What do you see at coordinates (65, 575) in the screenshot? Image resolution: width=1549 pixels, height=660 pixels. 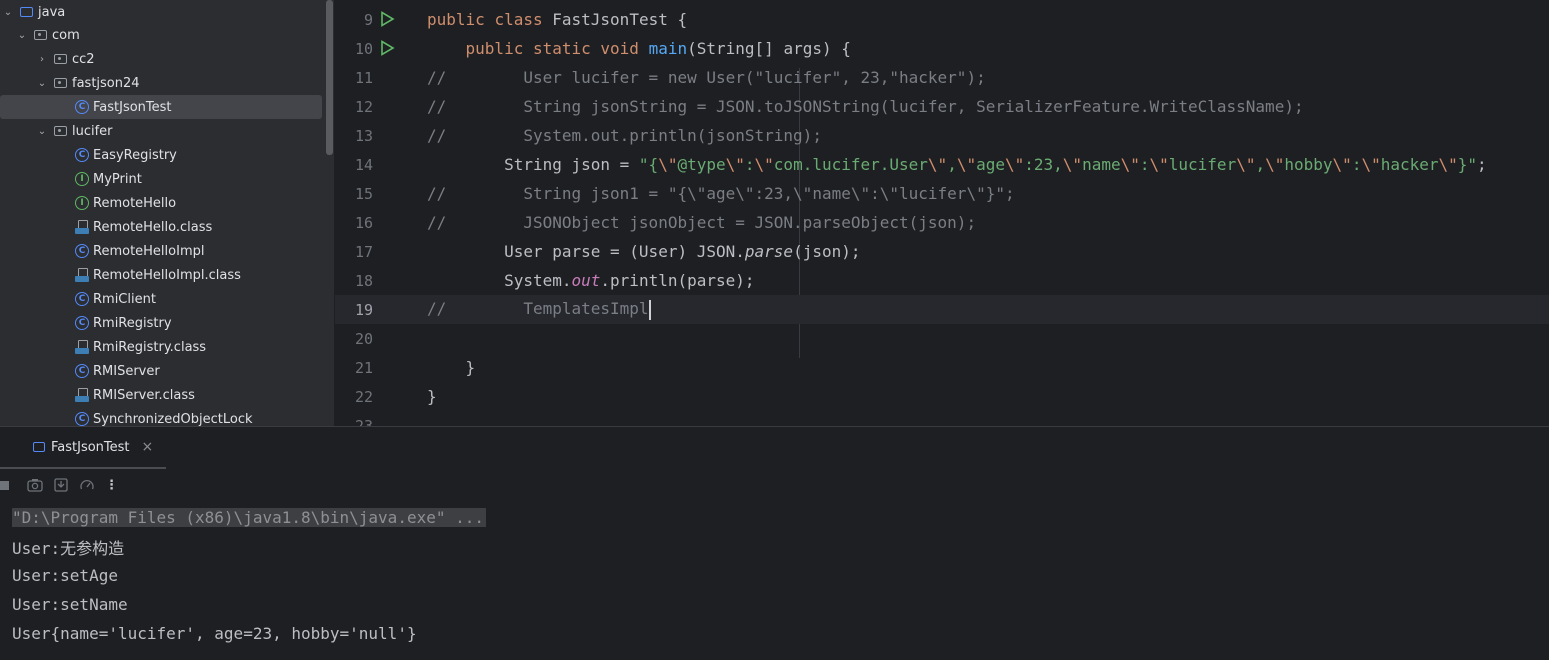 I see `console-line: User:setAge` at bounding box center [65, 575].